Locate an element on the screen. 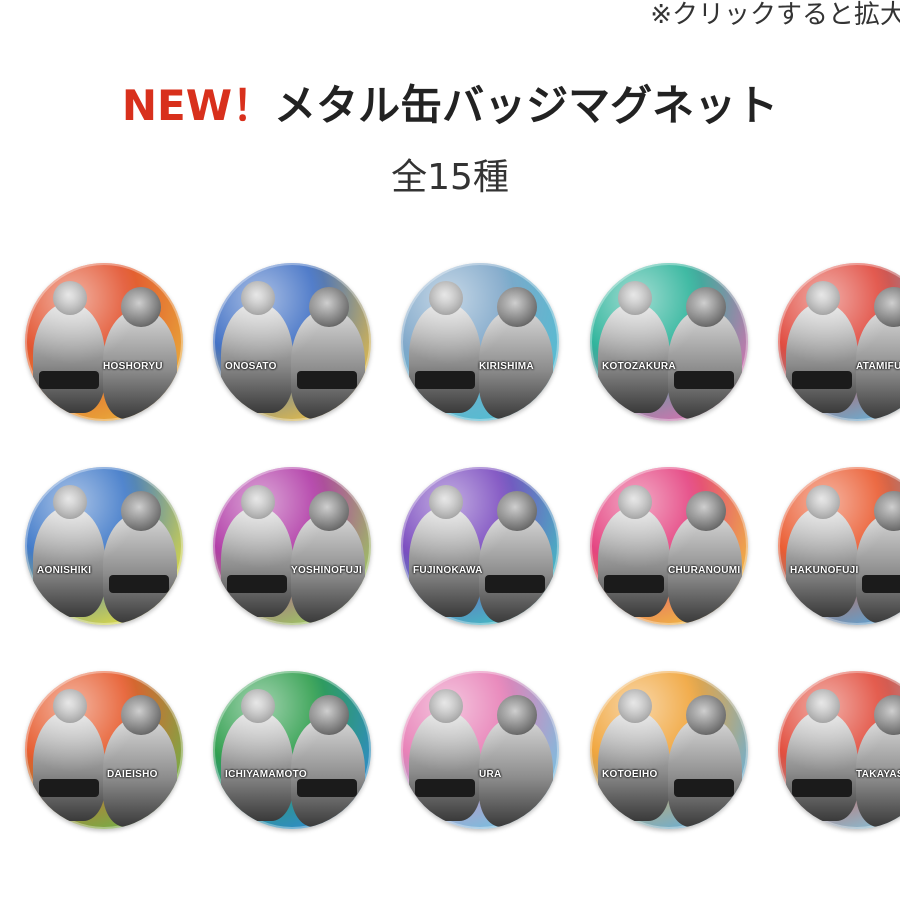 This screenshot has height=900, width=900. badge-fujinokawa: FUJINOKAWA is located at coordinates (480, 546).